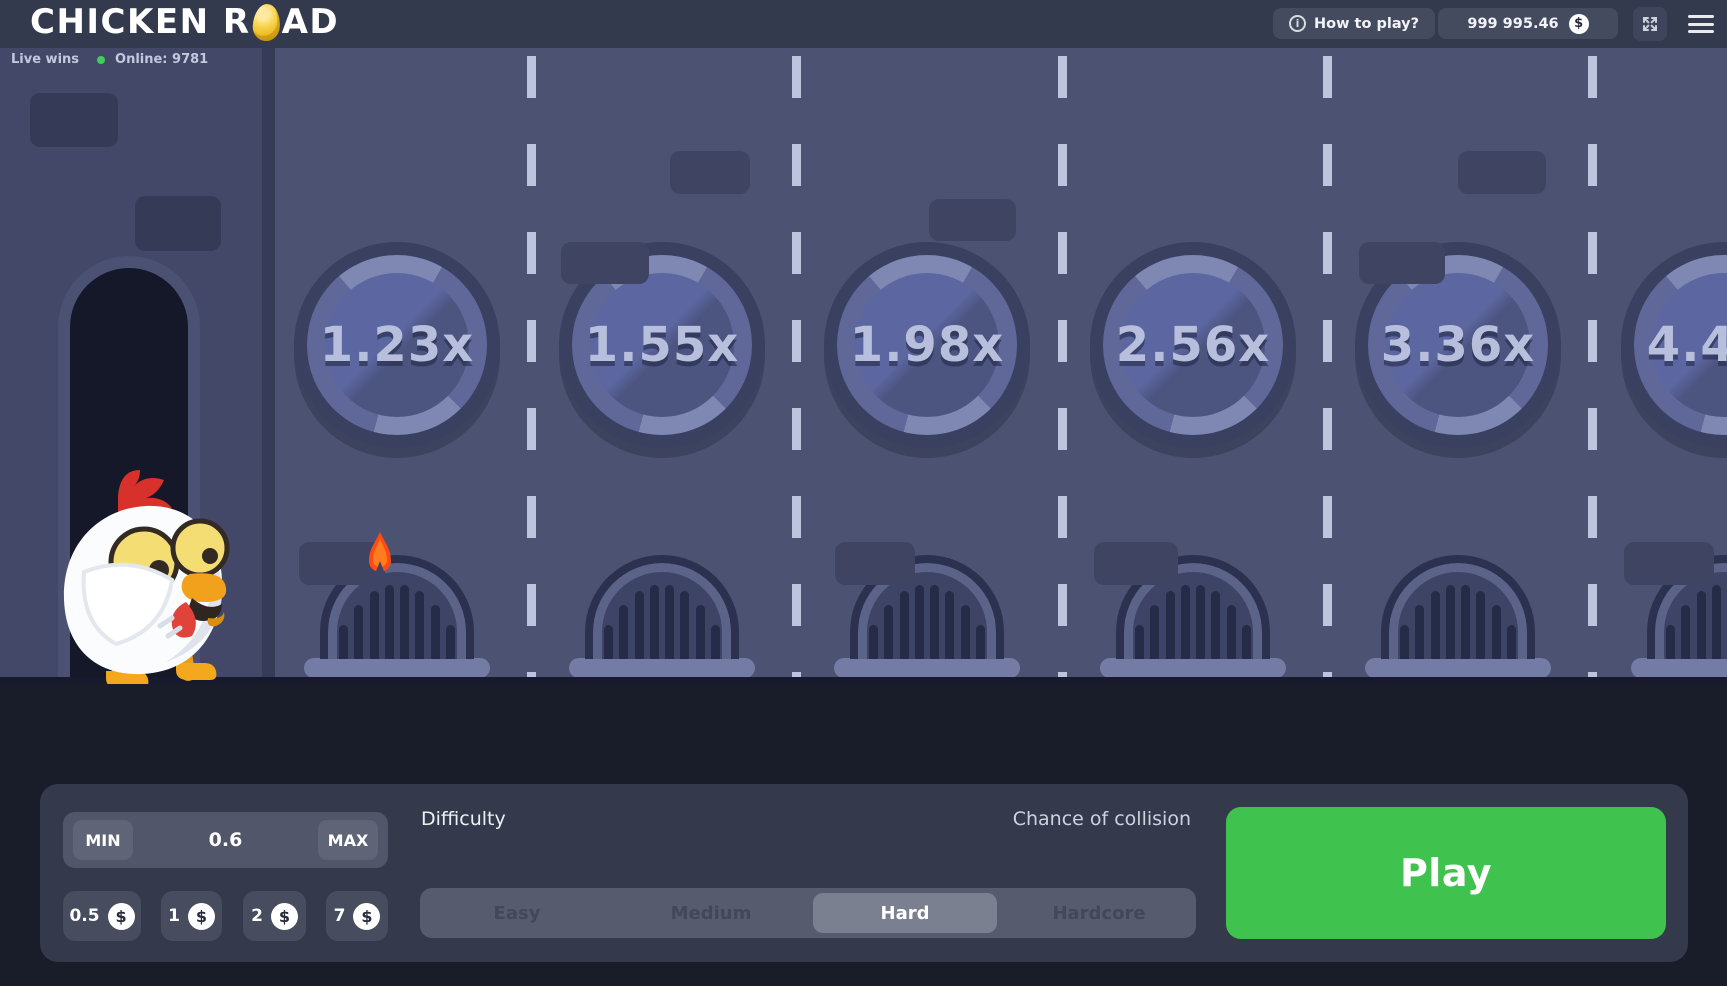 This screenshot has height=986, width=1727. What do you see at coordinates (45, 59) in the screenshot?
I see `live-wins-label: Live wins` at bounding box center [45, 59].